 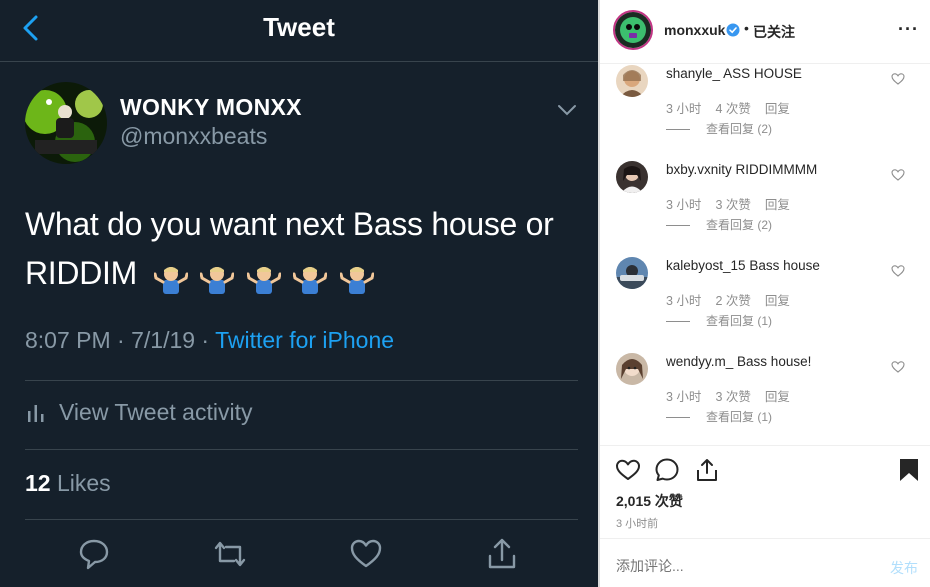 What do you see at coordinates (628, 470) in the screenshot?
I see `heart-icon` at bounding box center [628, 470].